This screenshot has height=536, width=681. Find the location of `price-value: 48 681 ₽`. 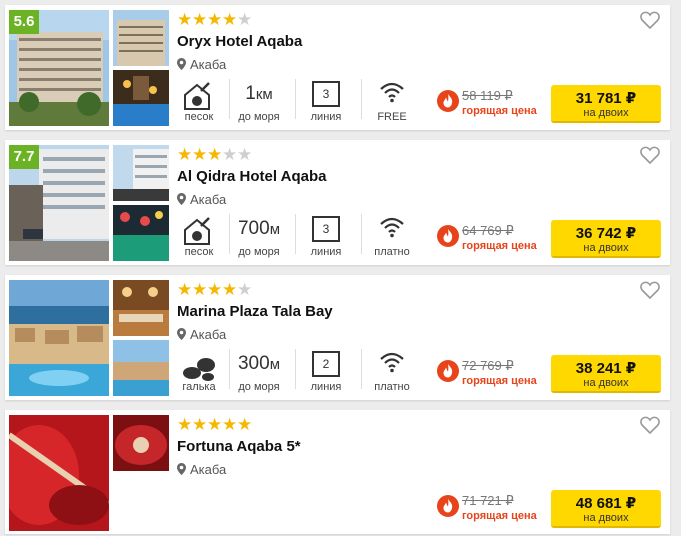

price-value: 48 681 ₽ is located at coordinates (606, 503).